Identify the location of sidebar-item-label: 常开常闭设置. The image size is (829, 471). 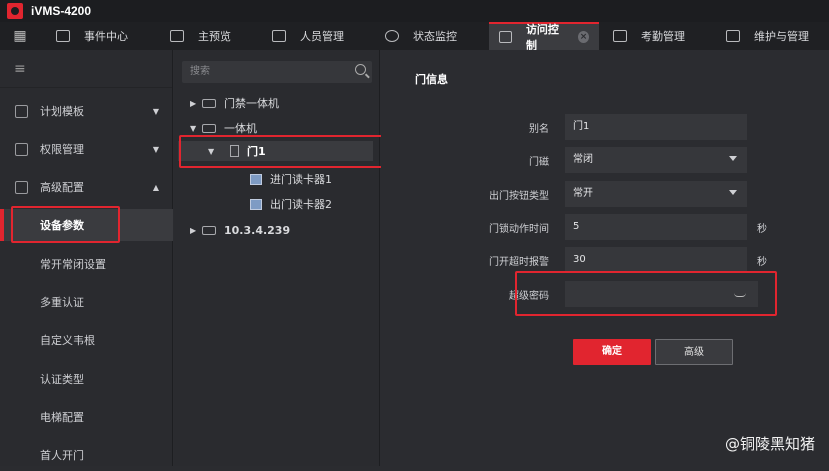
(73, 264).